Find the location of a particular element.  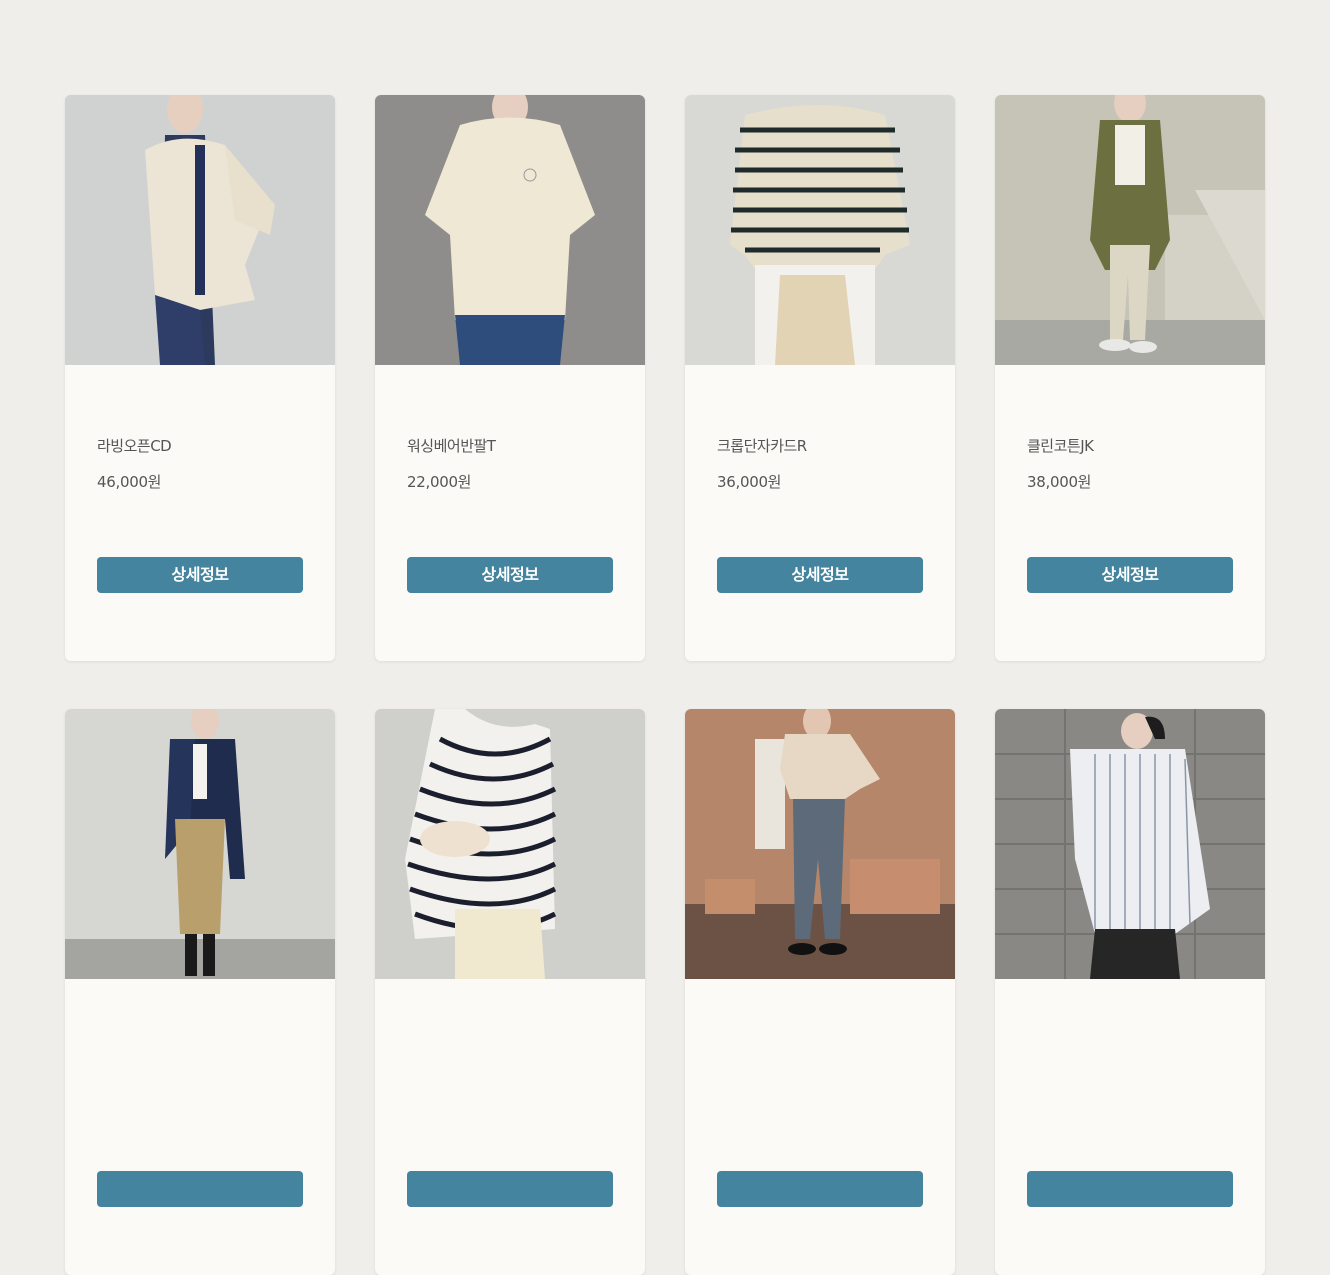

product-card: 라빙오픈CD 46,000원 상세정보 is located at coordinates (200, 378).